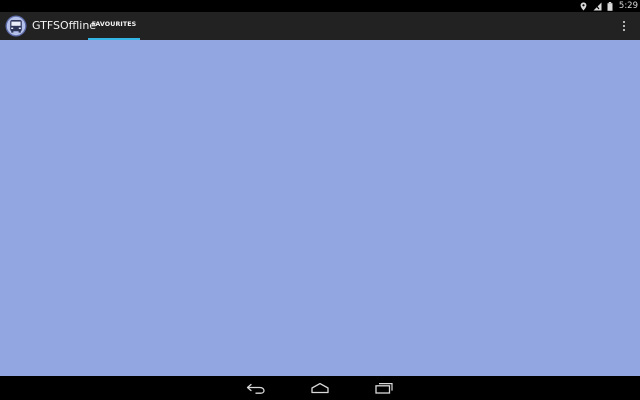 This screenshot has height=400, width=640. I want to click on recents-icon, so click(384, 388).